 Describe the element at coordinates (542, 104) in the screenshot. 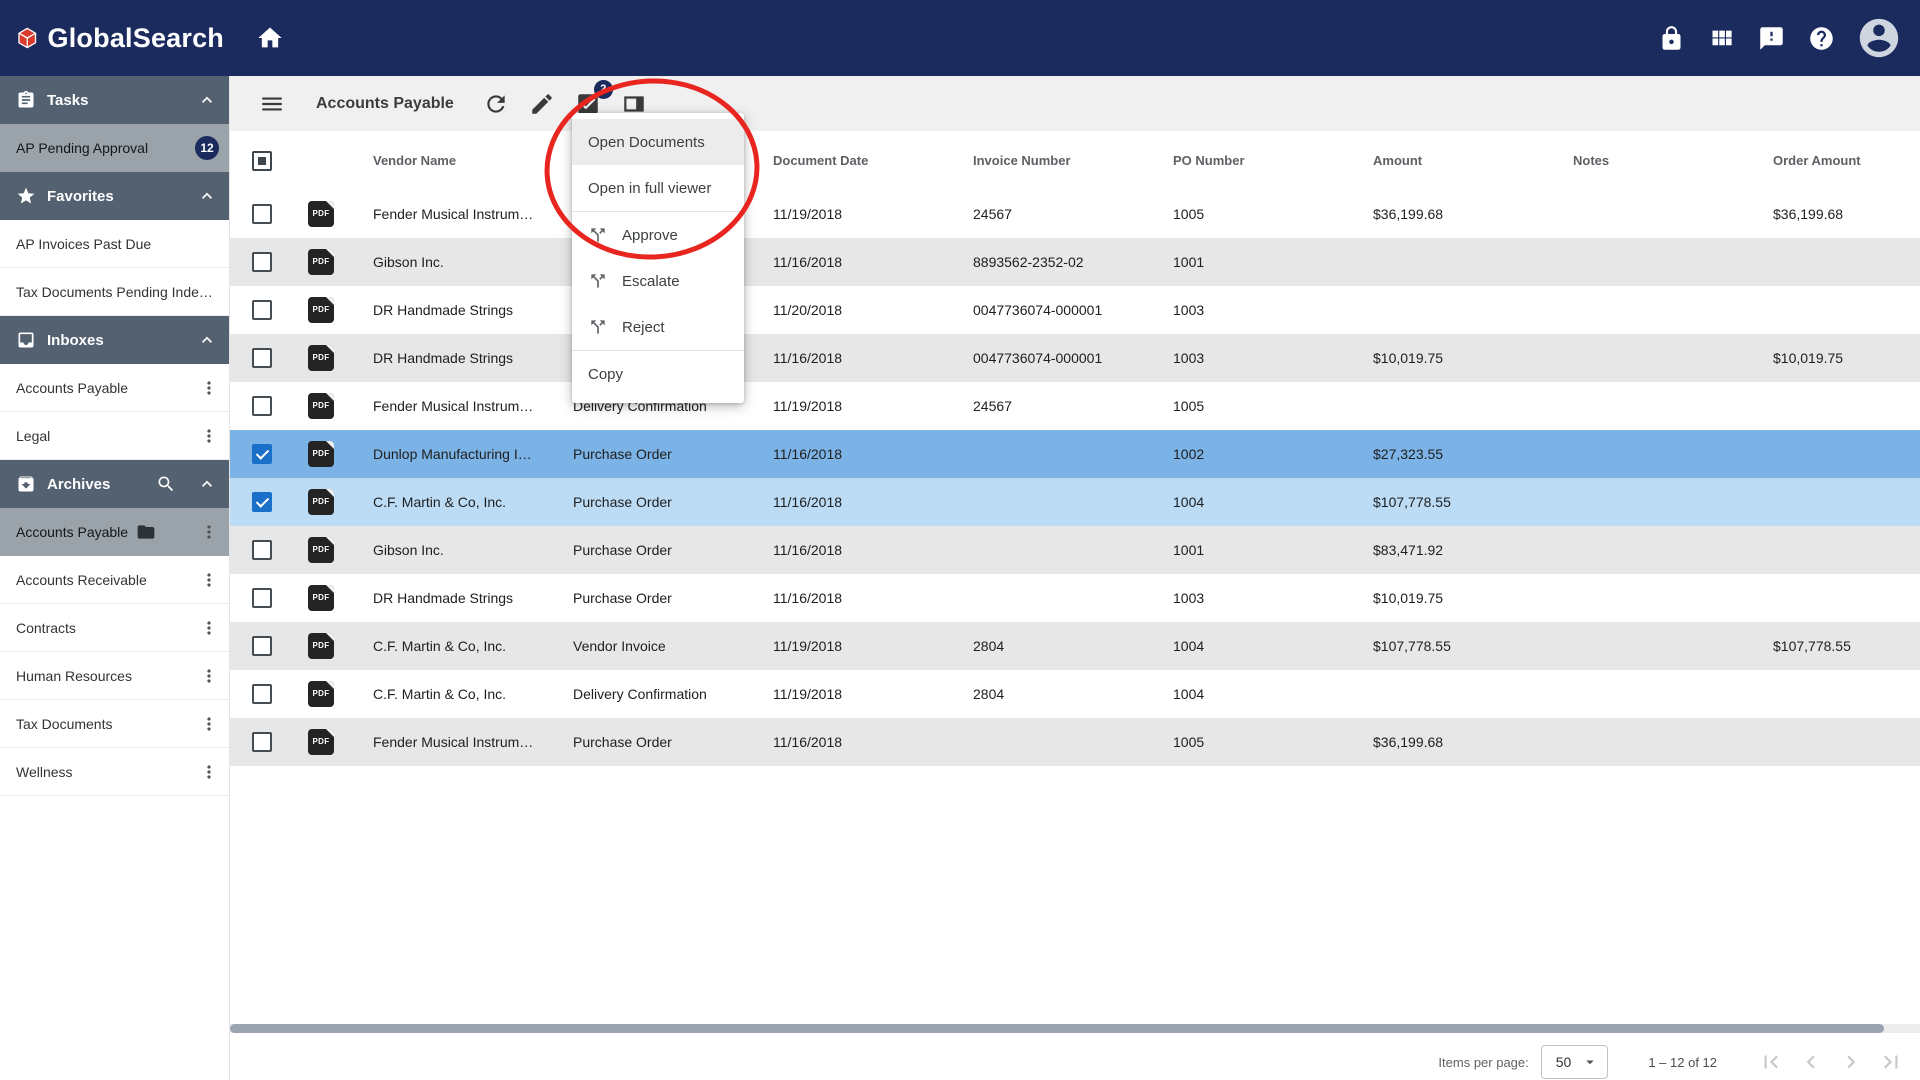

I see `edit-button` at that location.